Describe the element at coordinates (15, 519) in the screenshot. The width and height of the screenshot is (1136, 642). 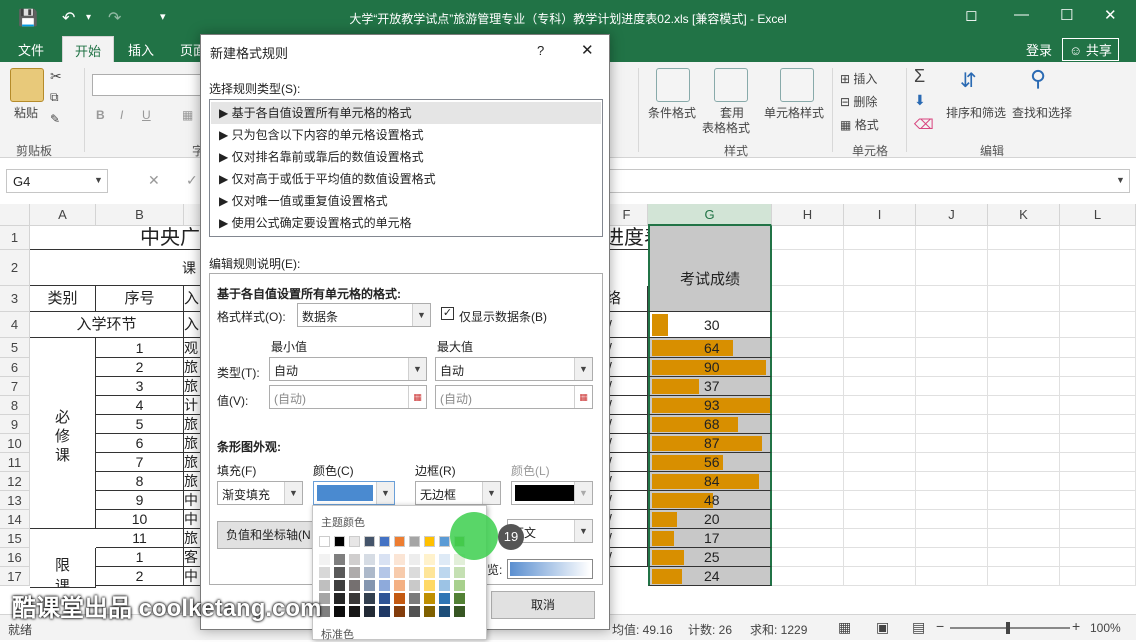
I see `row-header-14: 14` at that location.